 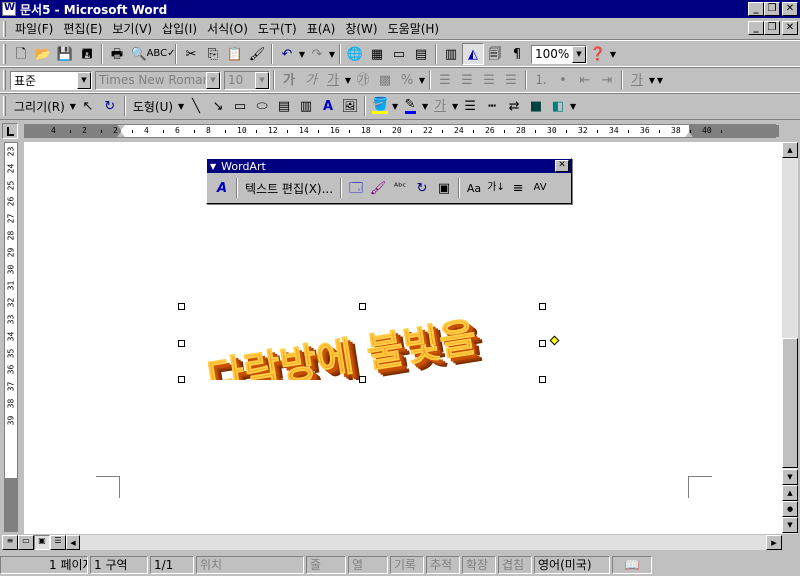 What do you see at coordinates (321, 29) in the screenshot?
I see `menu-table: 표(A)` at bounding box center [321, 29].